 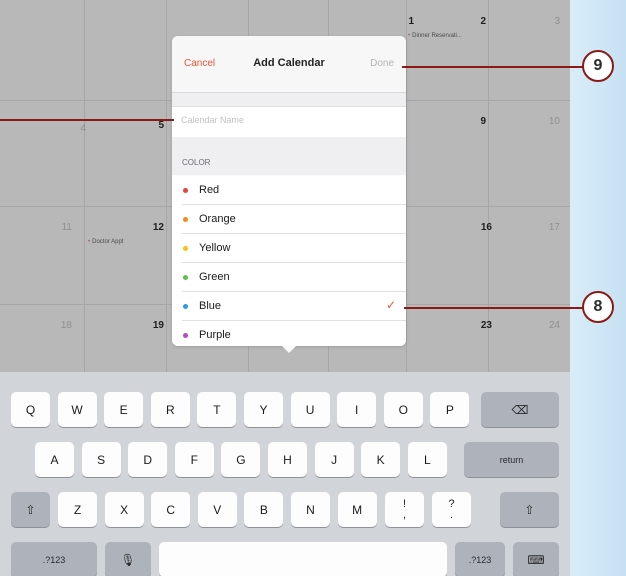 I want to click on color-option-red: Red, so click(x=289, y=190).